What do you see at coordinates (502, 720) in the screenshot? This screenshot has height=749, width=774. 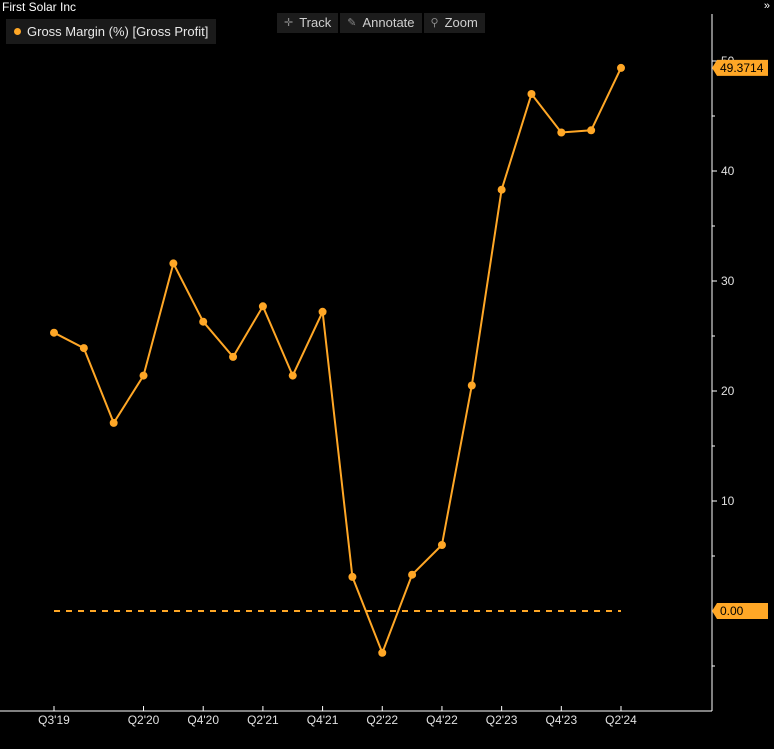 I see `x-tick-label: Q2'23` at bounding box center [502, 720].